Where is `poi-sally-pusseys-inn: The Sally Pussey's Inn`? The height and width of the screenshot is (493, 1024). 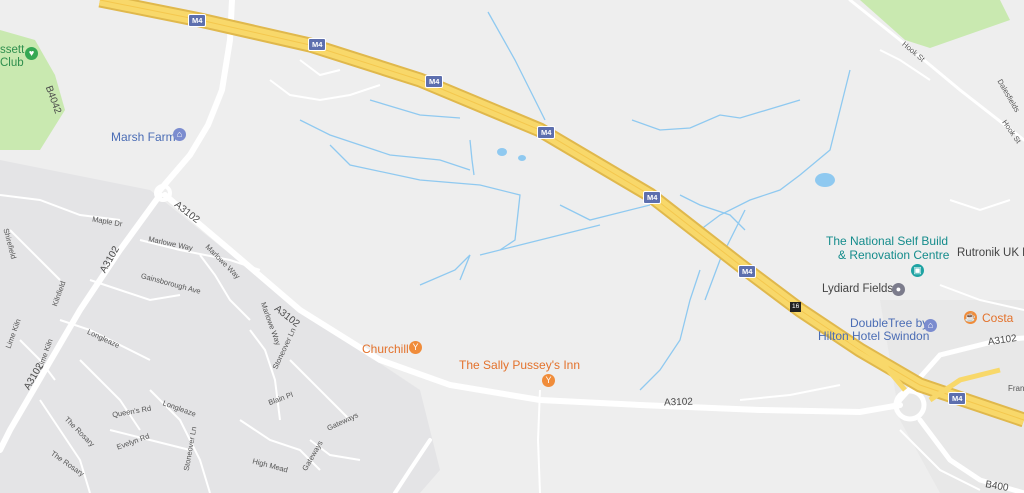
poi-sally-pusseys-inn: The Sally Pussey's Inn is located at coordinates (519, 365).